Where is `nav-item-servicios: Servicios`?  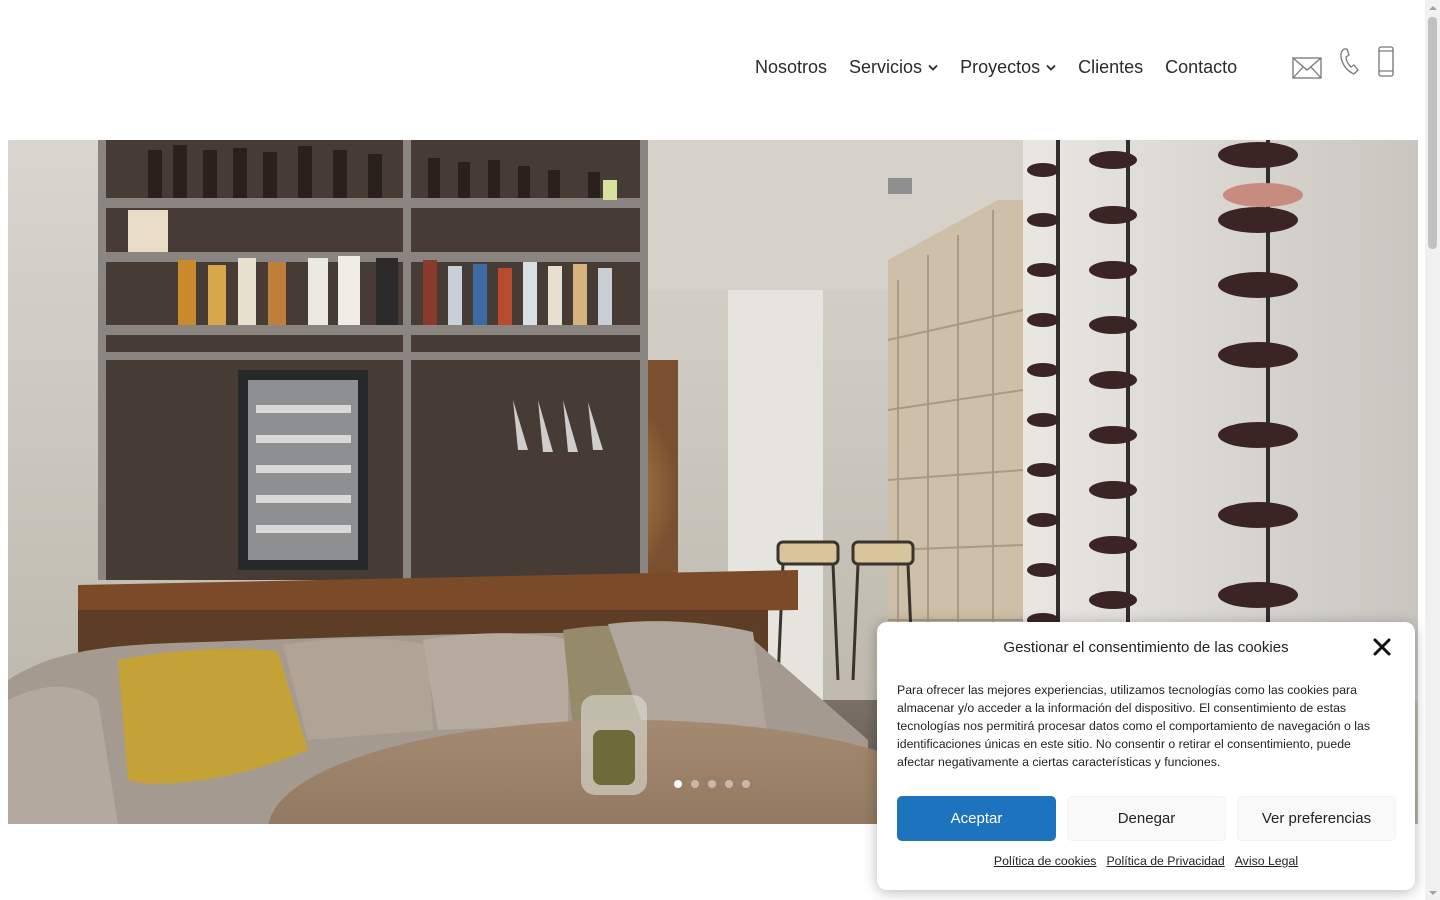
nav-item-servicios: Servicios is located at coordinates (893, 67).